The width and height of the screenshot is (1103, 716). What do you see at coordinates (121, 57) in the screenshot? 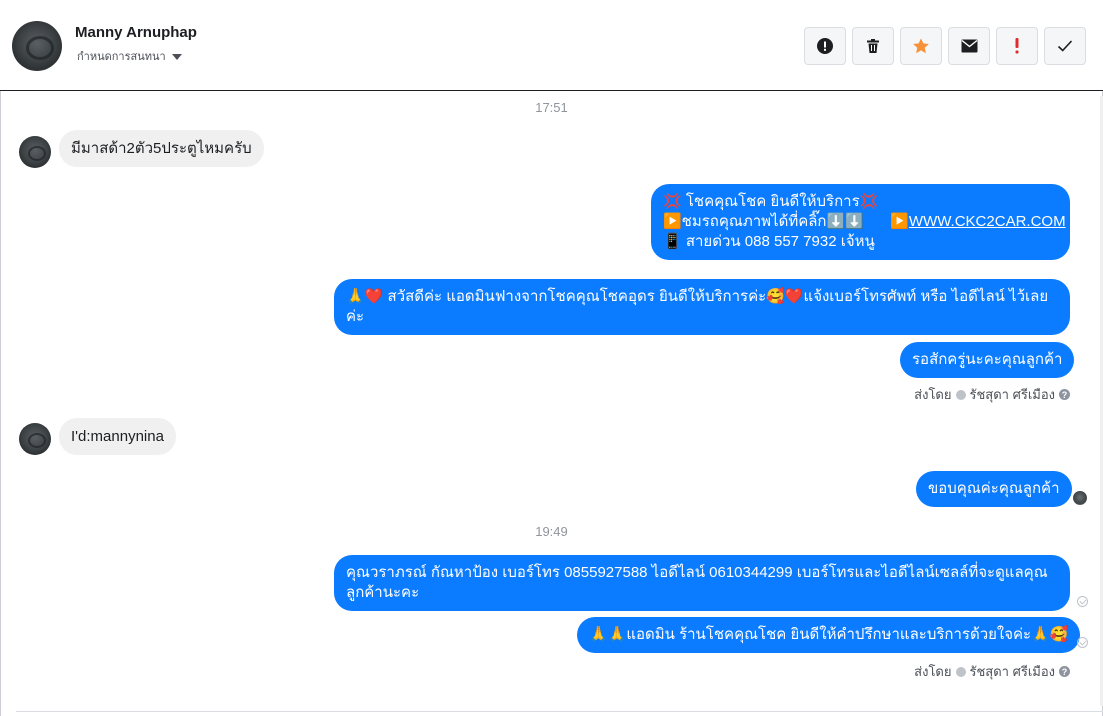
I see `assign-label: กำหนดการสนทนา` at bounding box center [121, 57].